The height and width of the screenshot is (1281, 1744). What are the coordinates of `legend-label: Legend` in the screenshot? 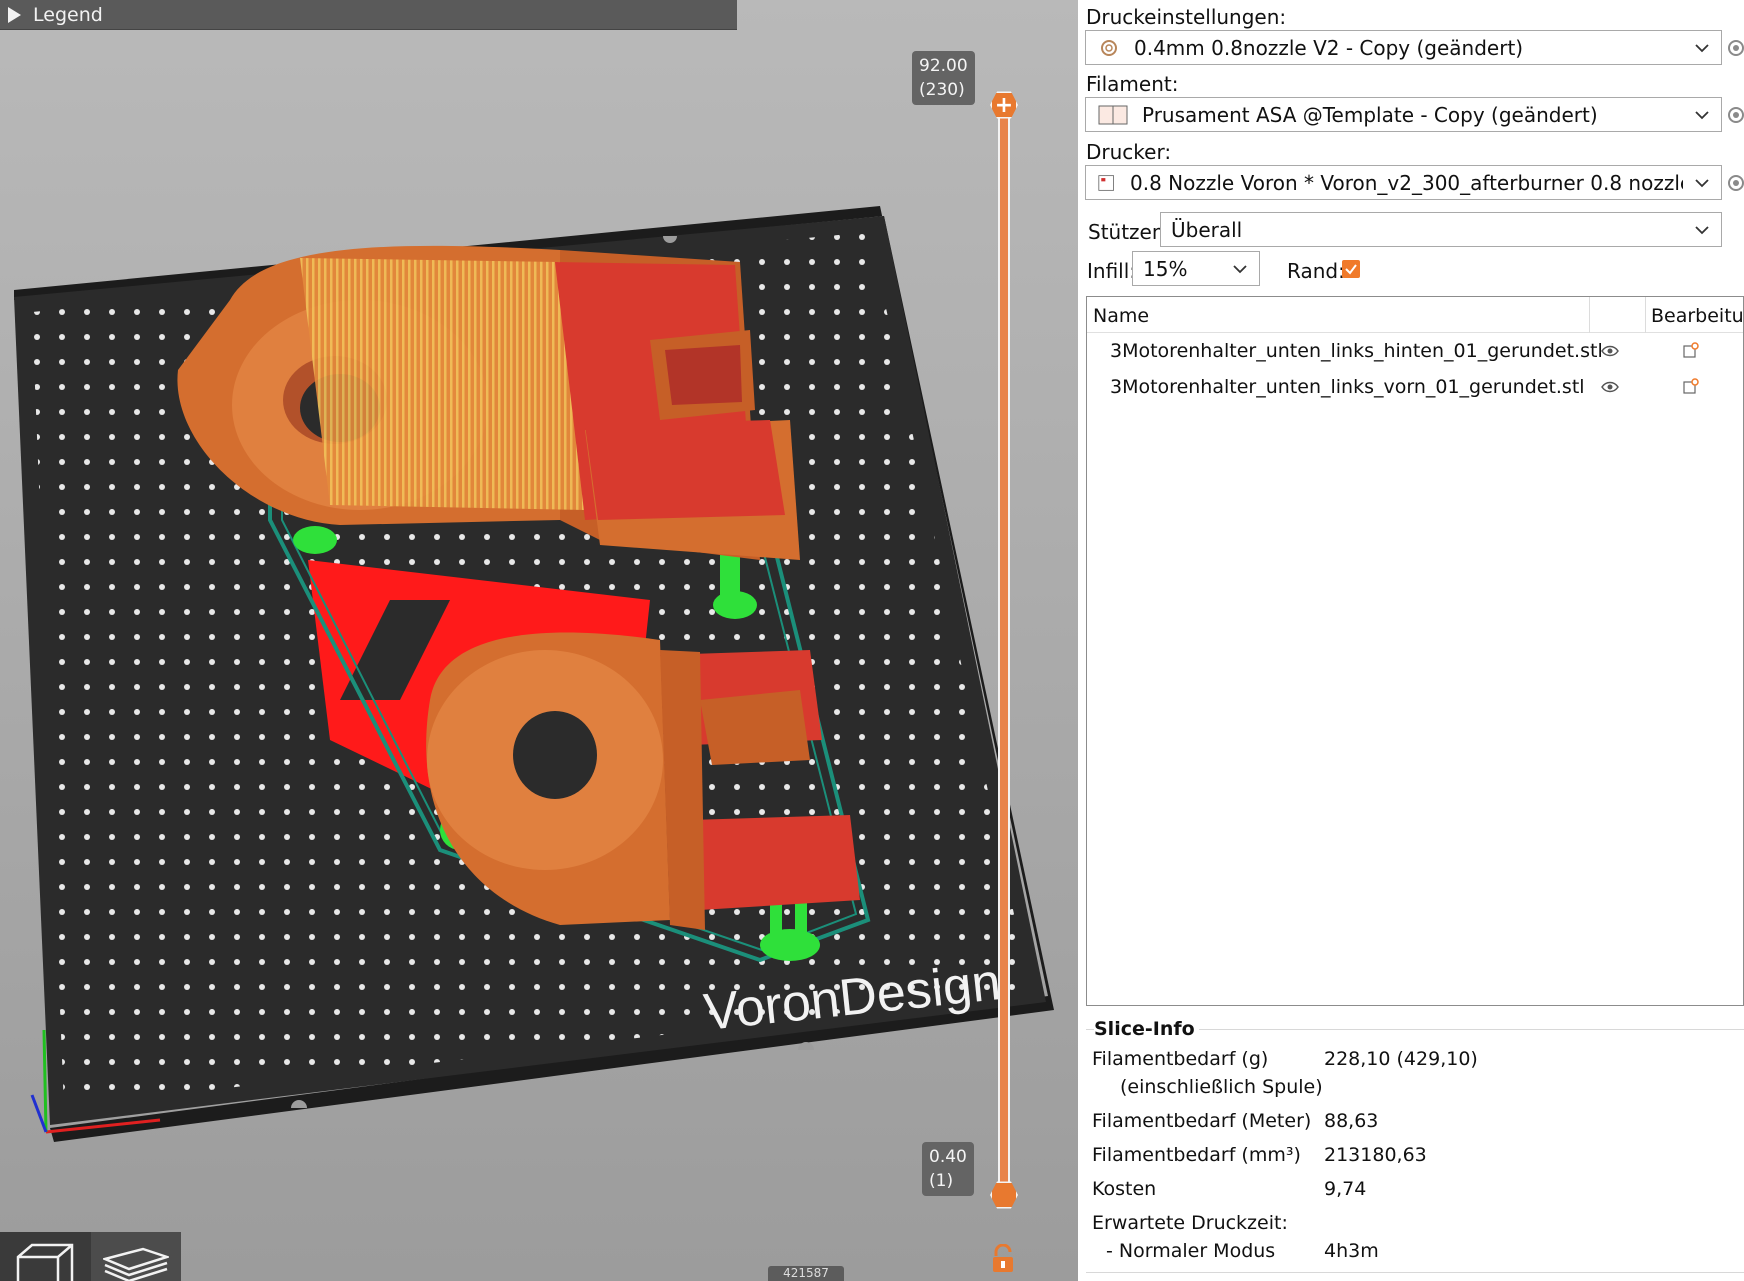 It's located at (68, 14).